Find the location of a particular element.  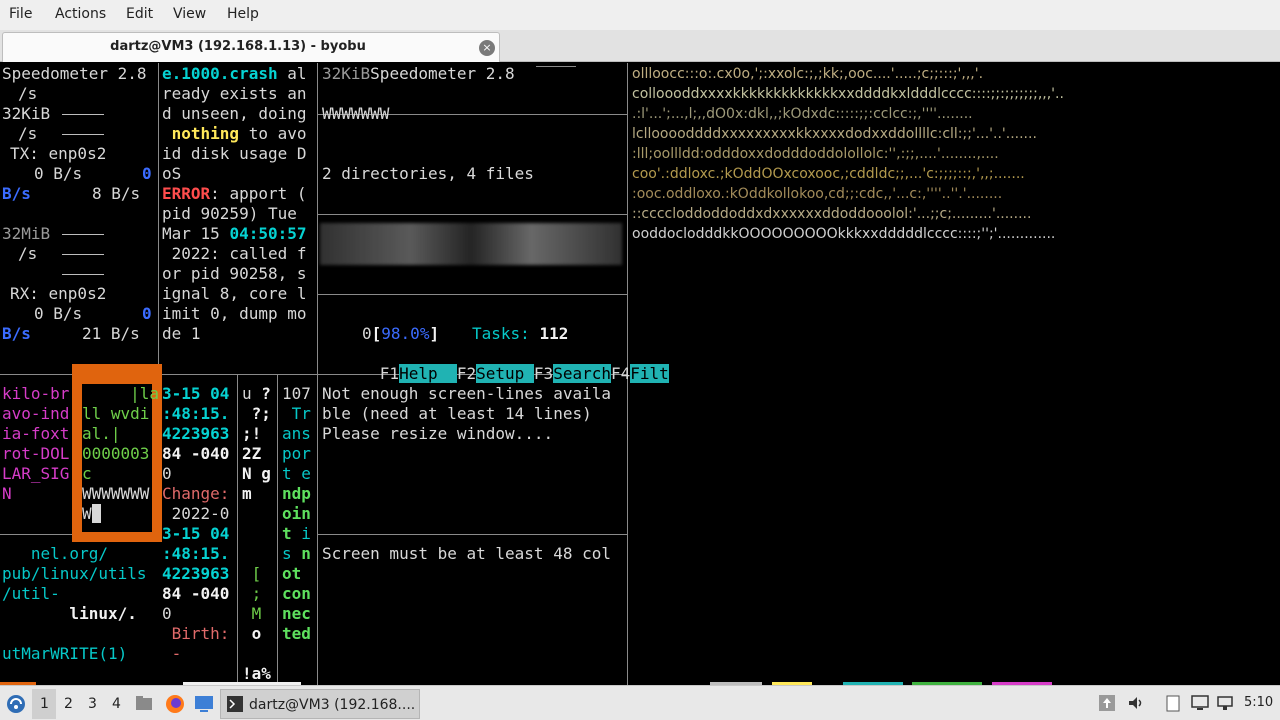

stat-line: 2022-0 is located at coordinates (196, 513).